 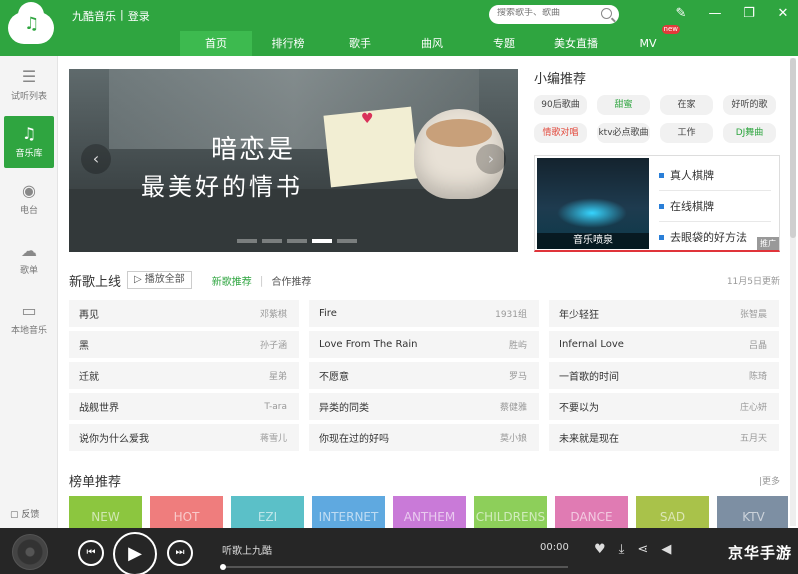 I want to click on song-row: 说你为什么爱我 蒋雪儿, so click(x=184, y=437).